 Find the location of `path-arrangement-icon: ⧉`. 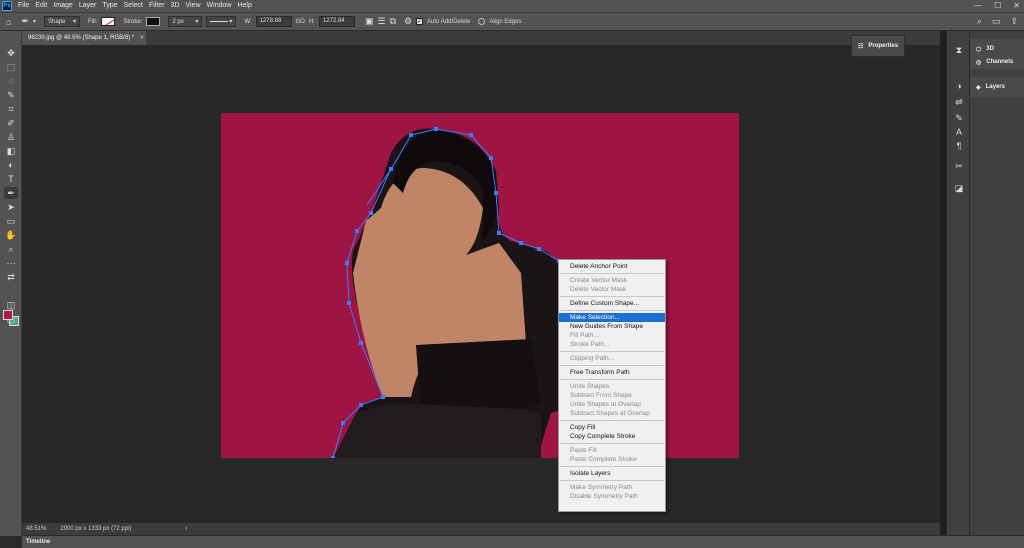

path-arrangement-icon: ⧉ is located at coordinates (393, 21).